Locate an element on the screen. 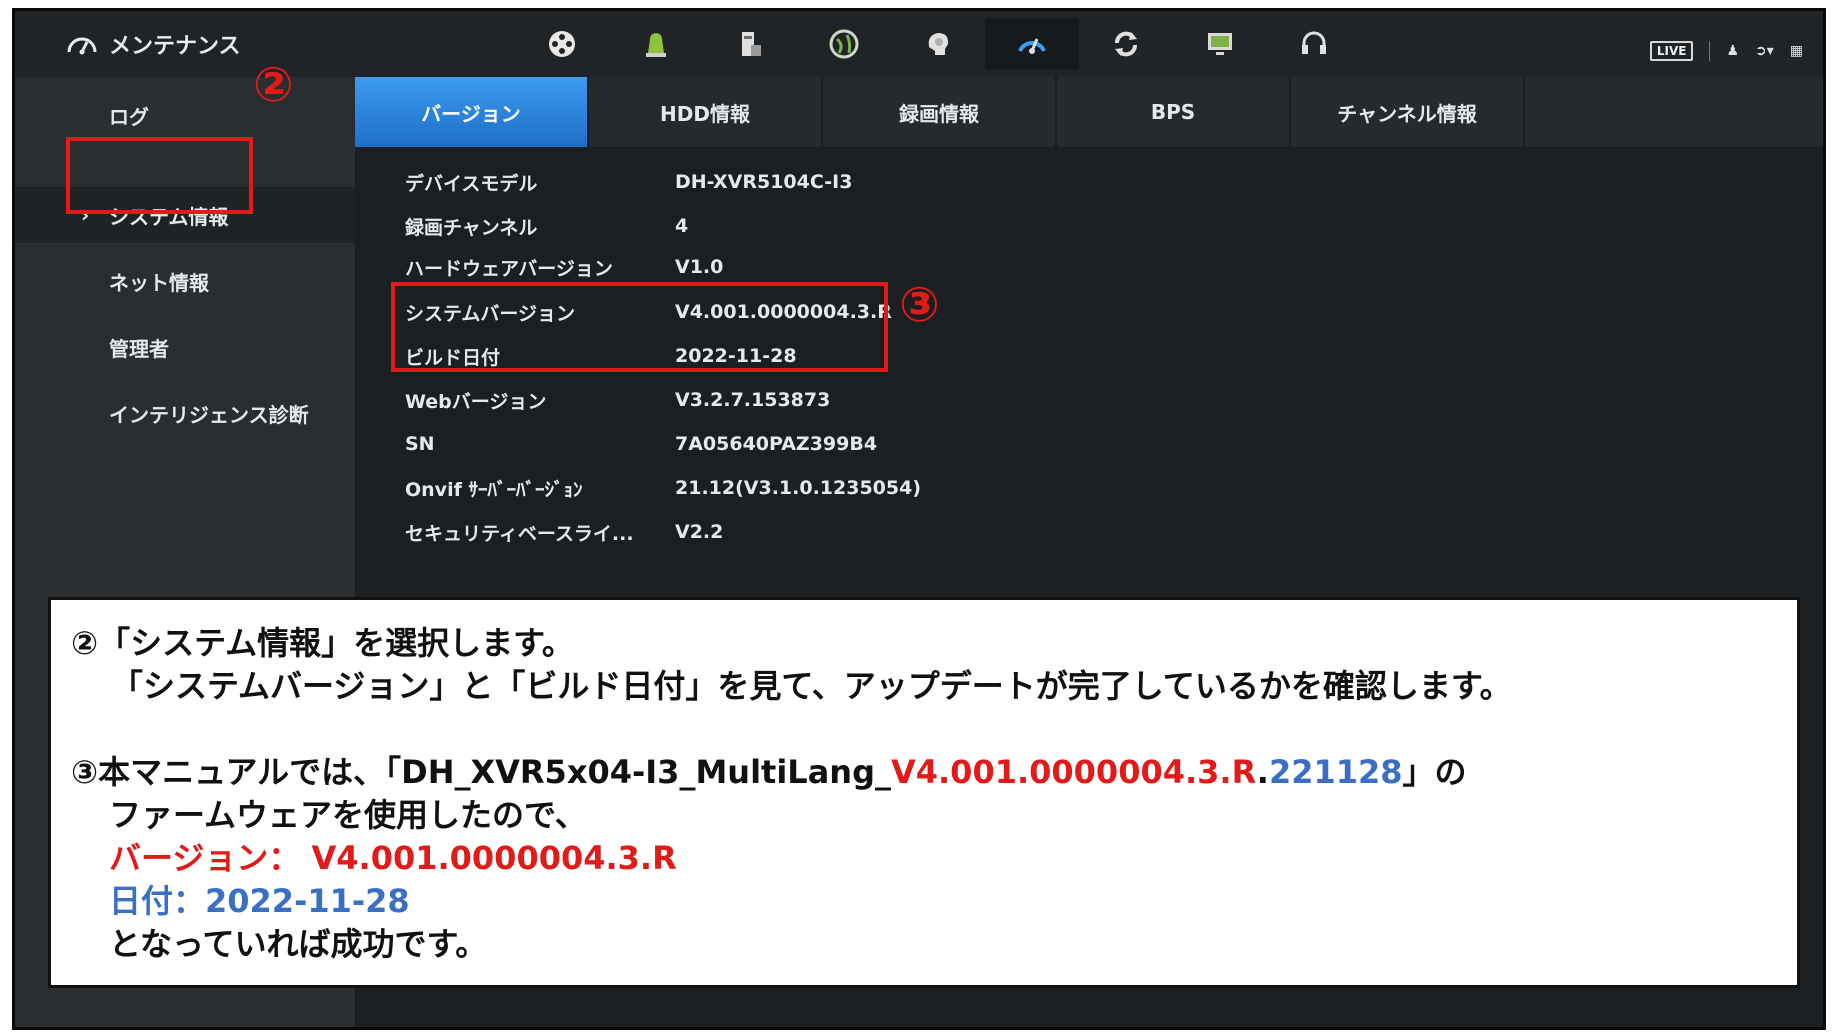 This screenshot has width=1838, height=1033. info-value: 4 is located at coordinates (682, 226).